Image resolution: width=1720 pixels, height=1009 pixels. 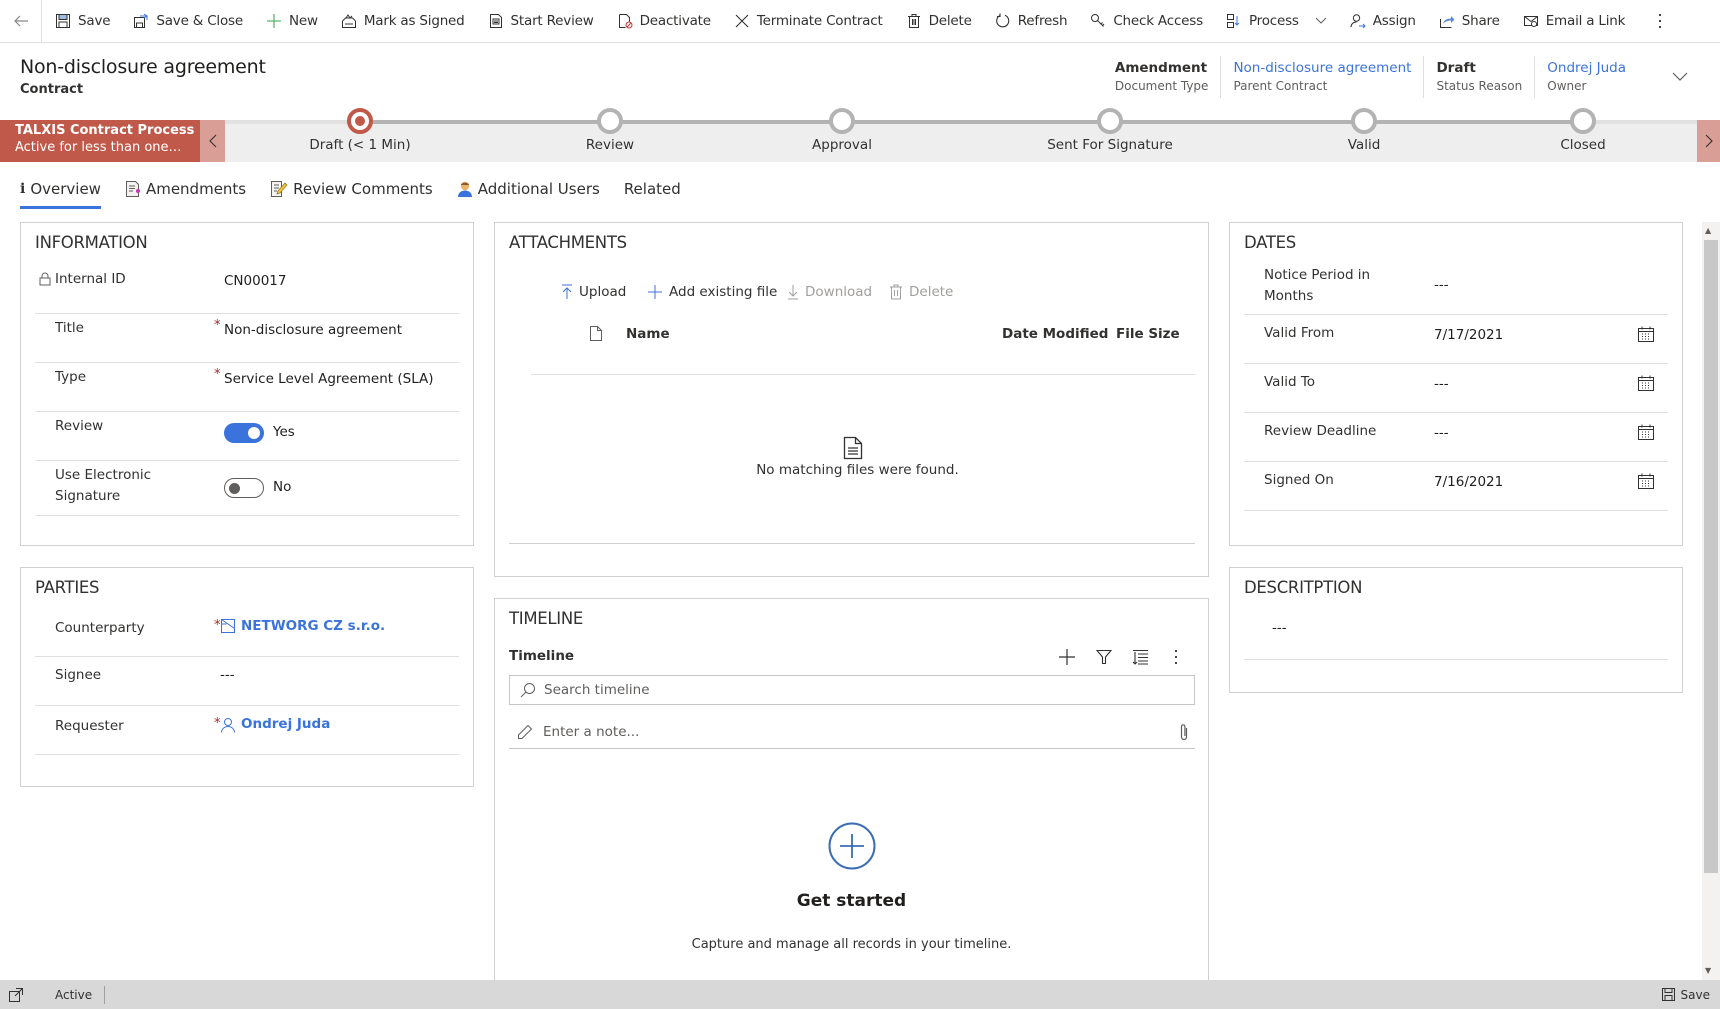 I want to click on description-section: DESCRITPTION ---, so click(x=1456, y=630).